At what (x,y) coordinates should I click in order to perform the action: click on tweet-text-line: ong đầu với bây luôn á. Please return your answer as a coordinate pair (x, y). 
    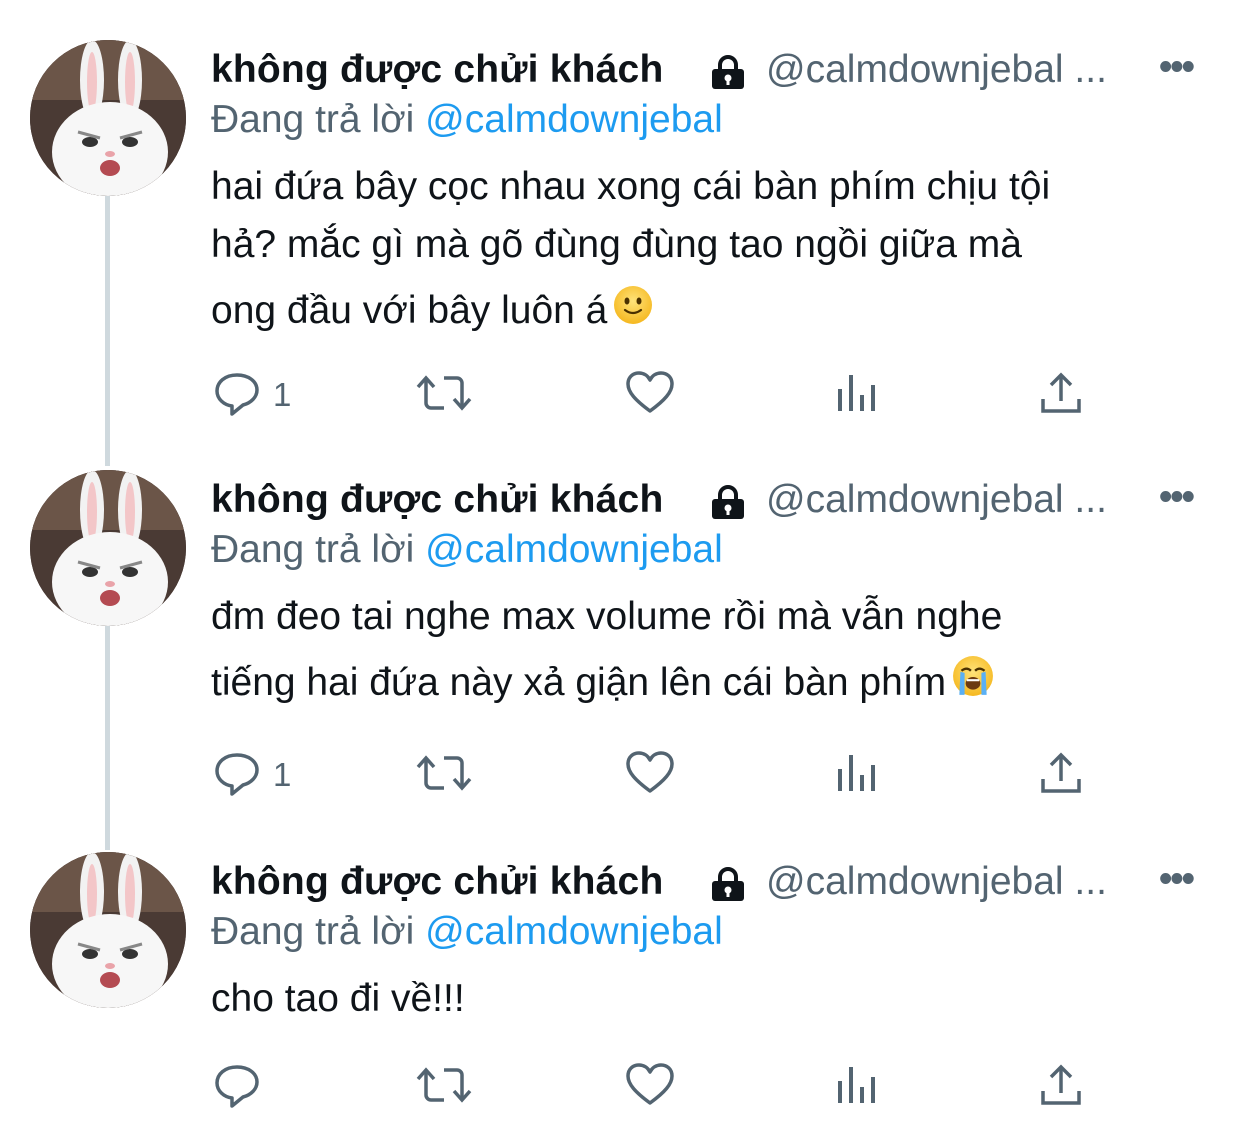
    Looking at the image, I should click on (711, 312).